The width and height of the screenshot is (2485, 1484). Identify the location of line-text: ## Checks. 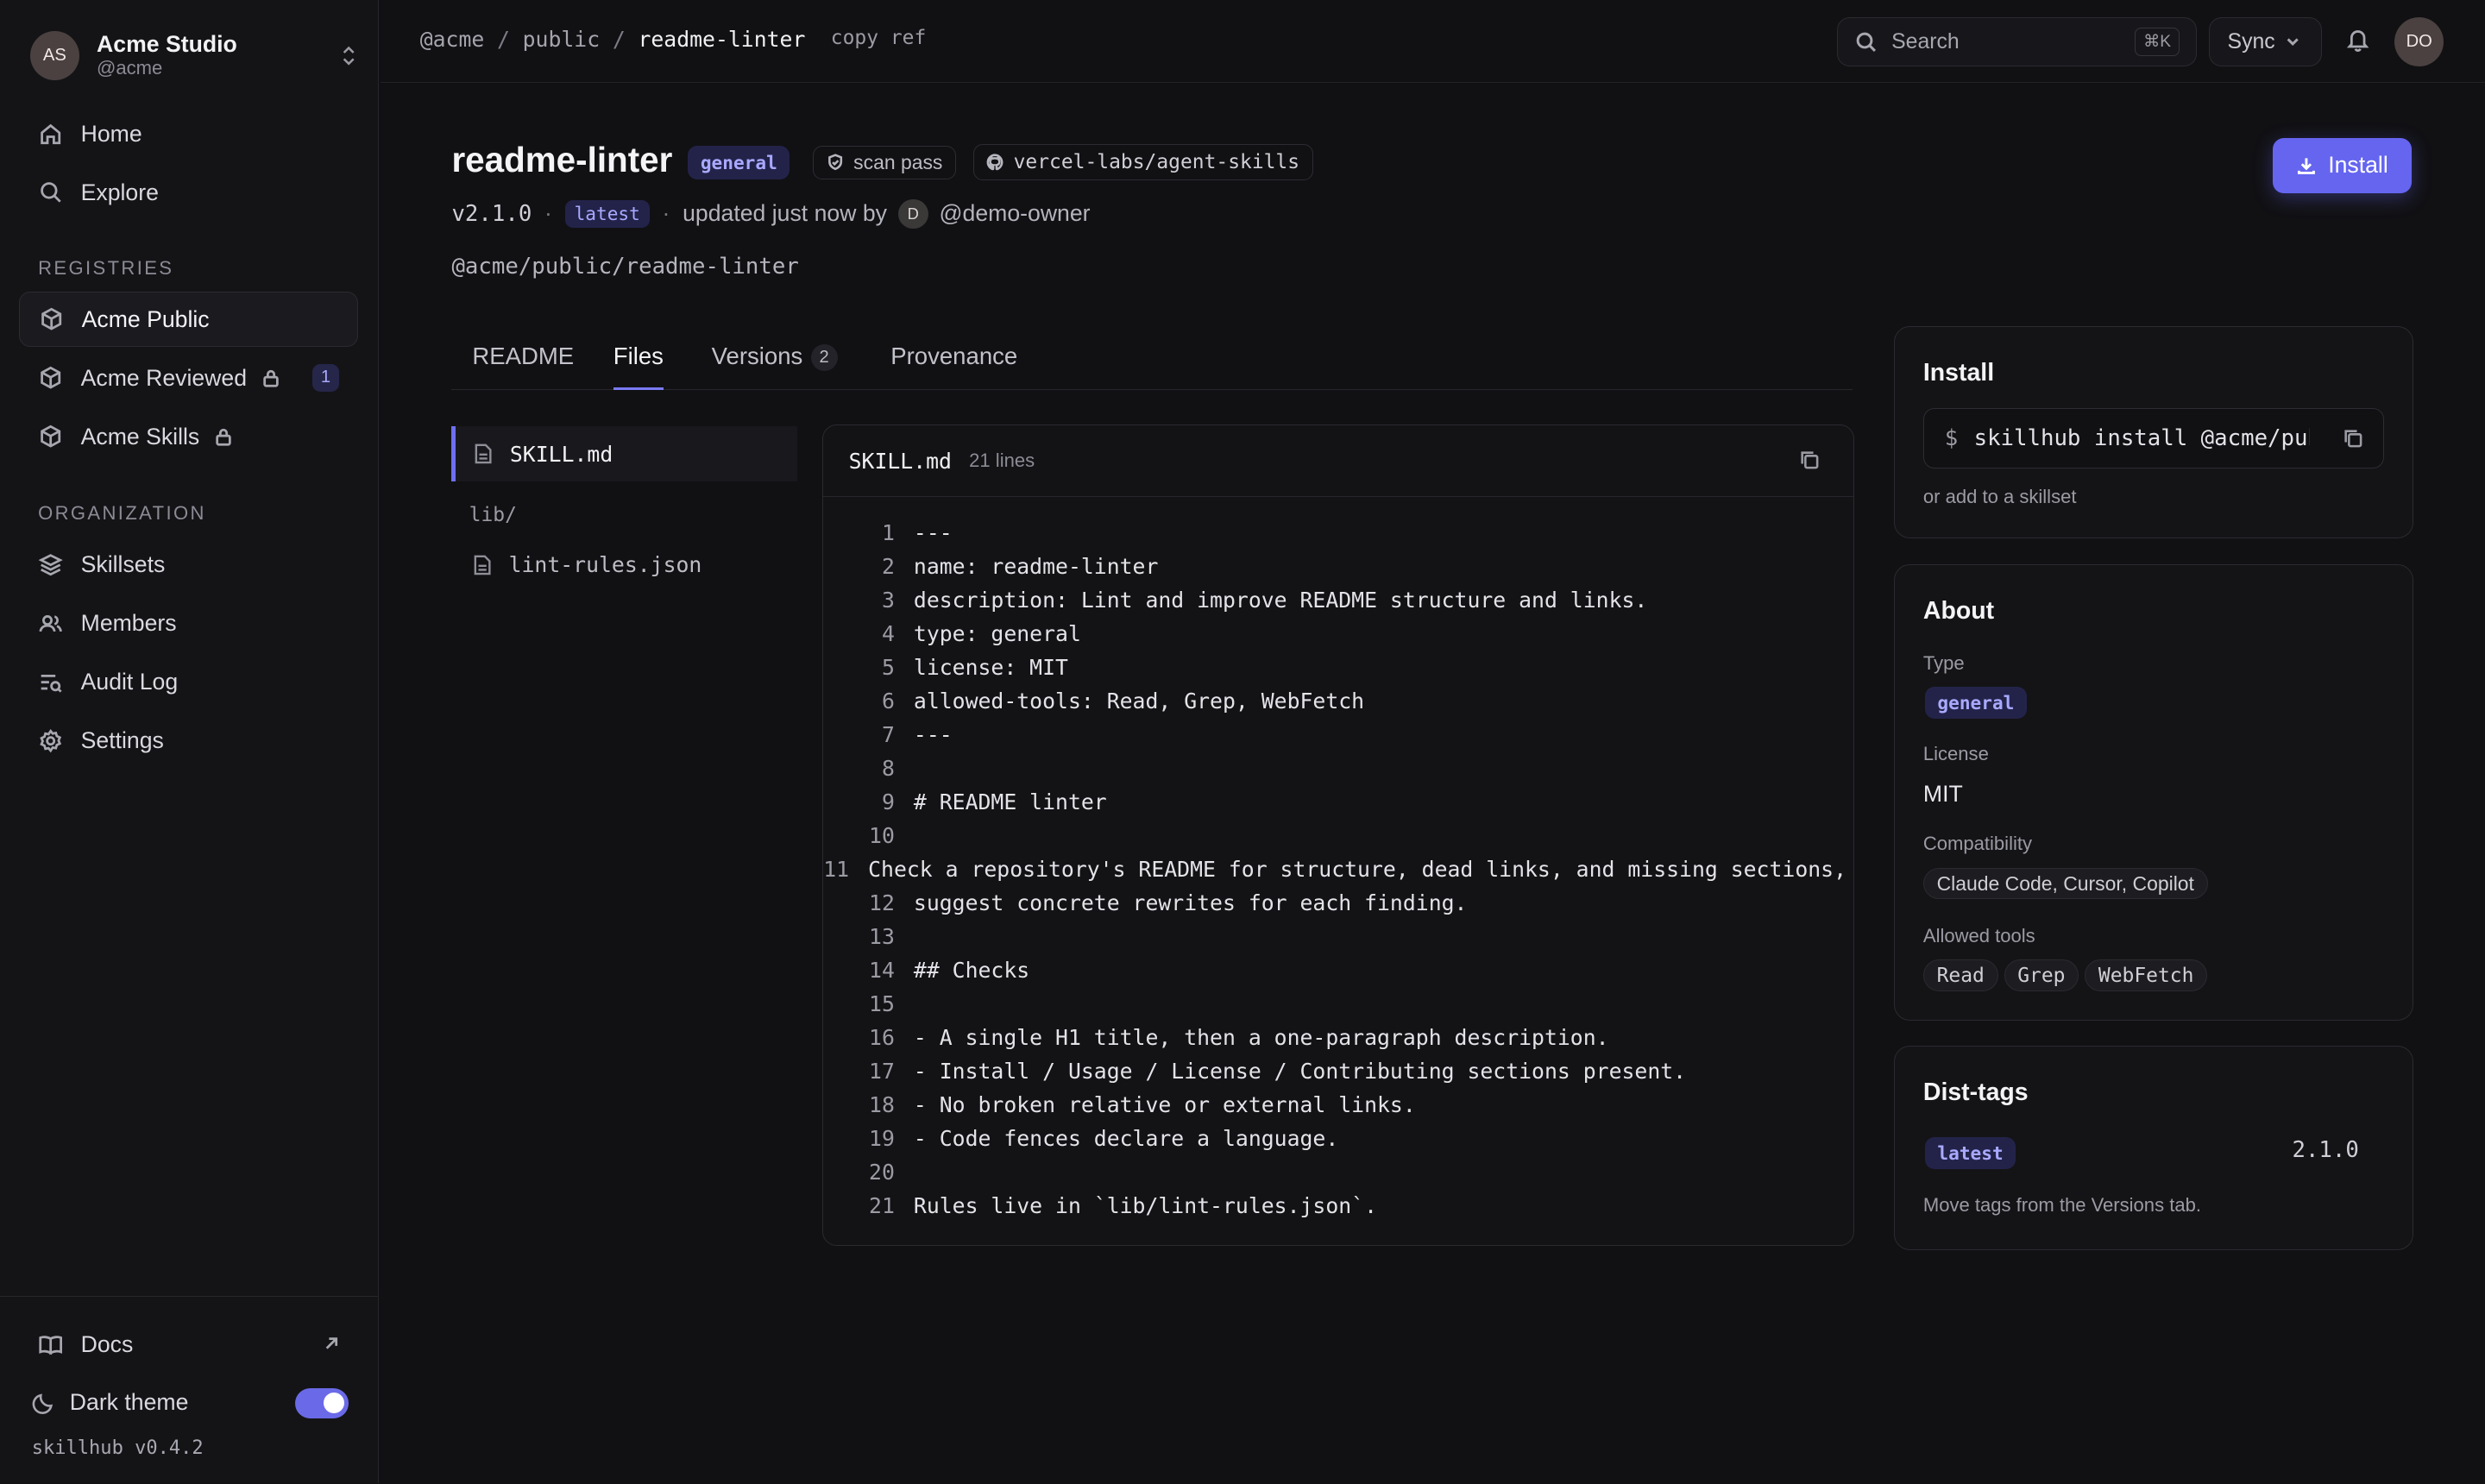
(971, 971).